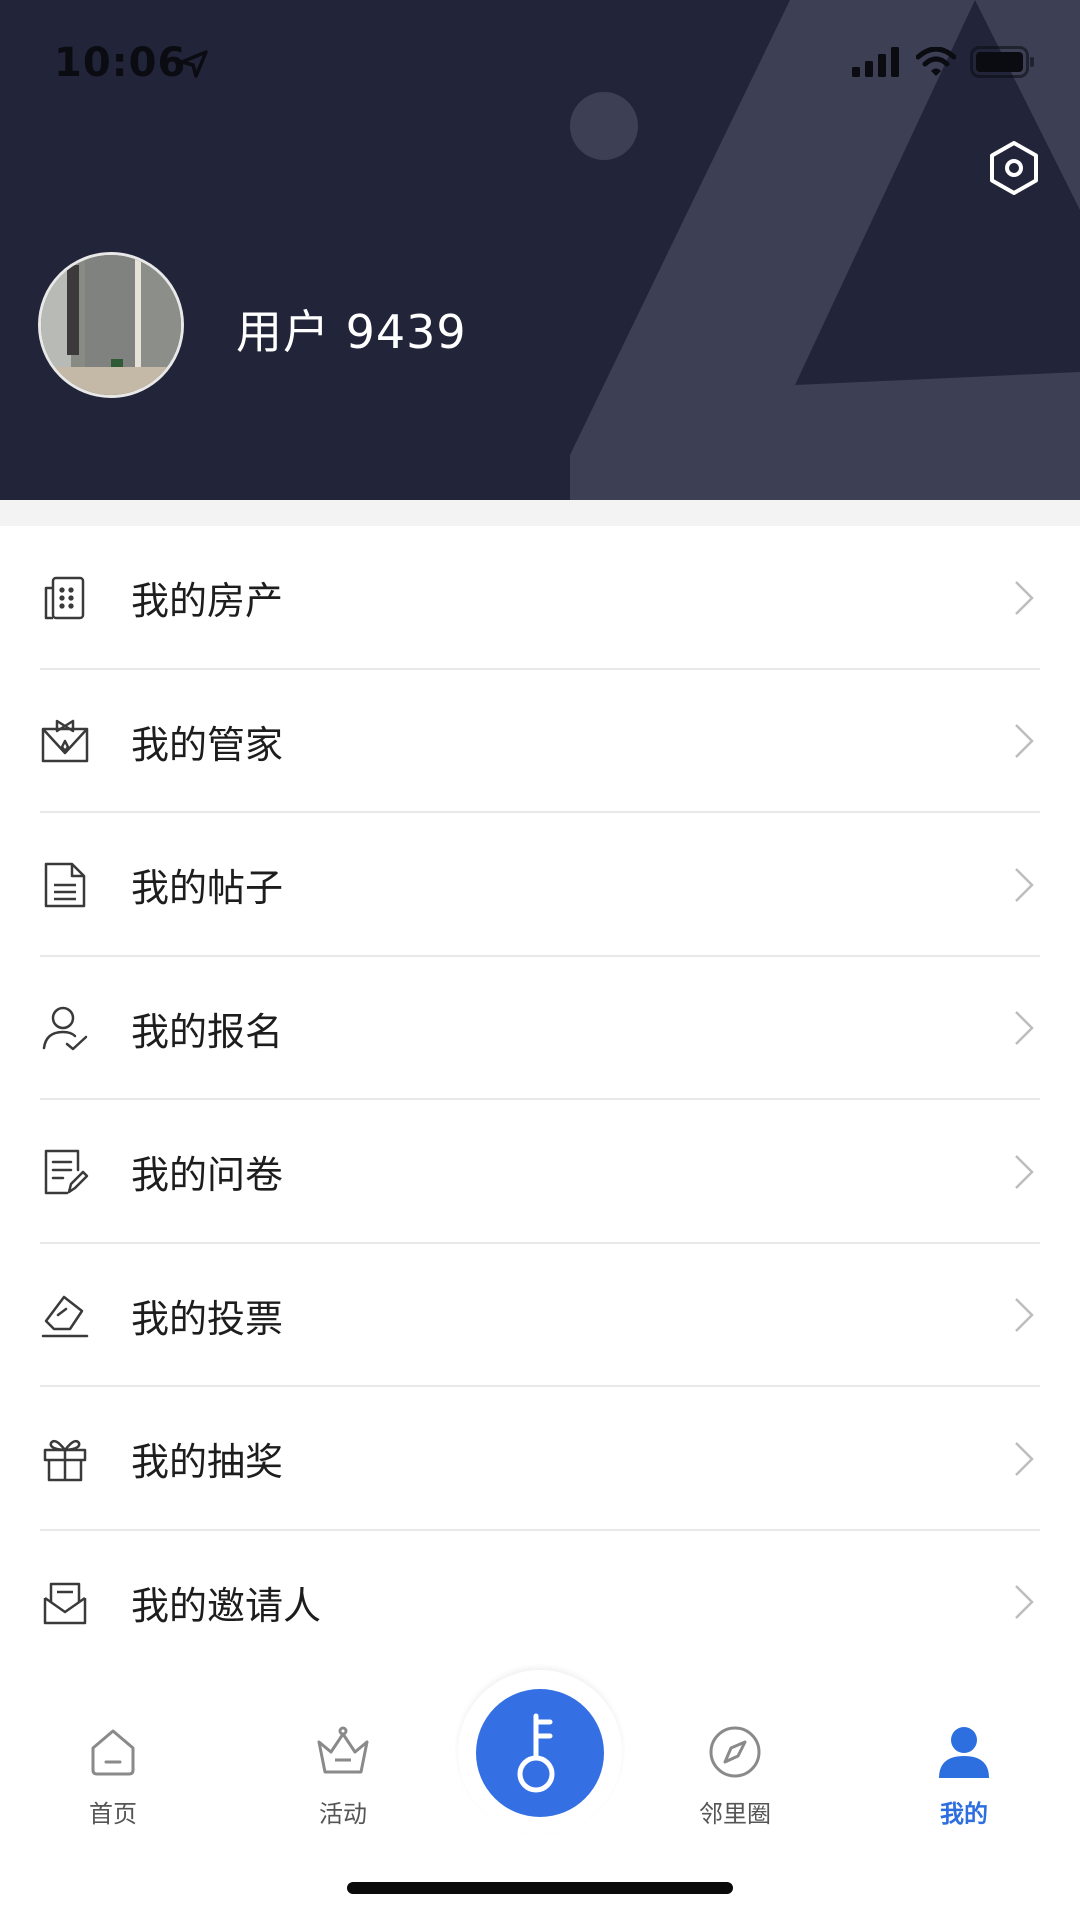 The width and height of the screenshot is (1080, 1920). I want to click on section-separator, so click(540, 513).